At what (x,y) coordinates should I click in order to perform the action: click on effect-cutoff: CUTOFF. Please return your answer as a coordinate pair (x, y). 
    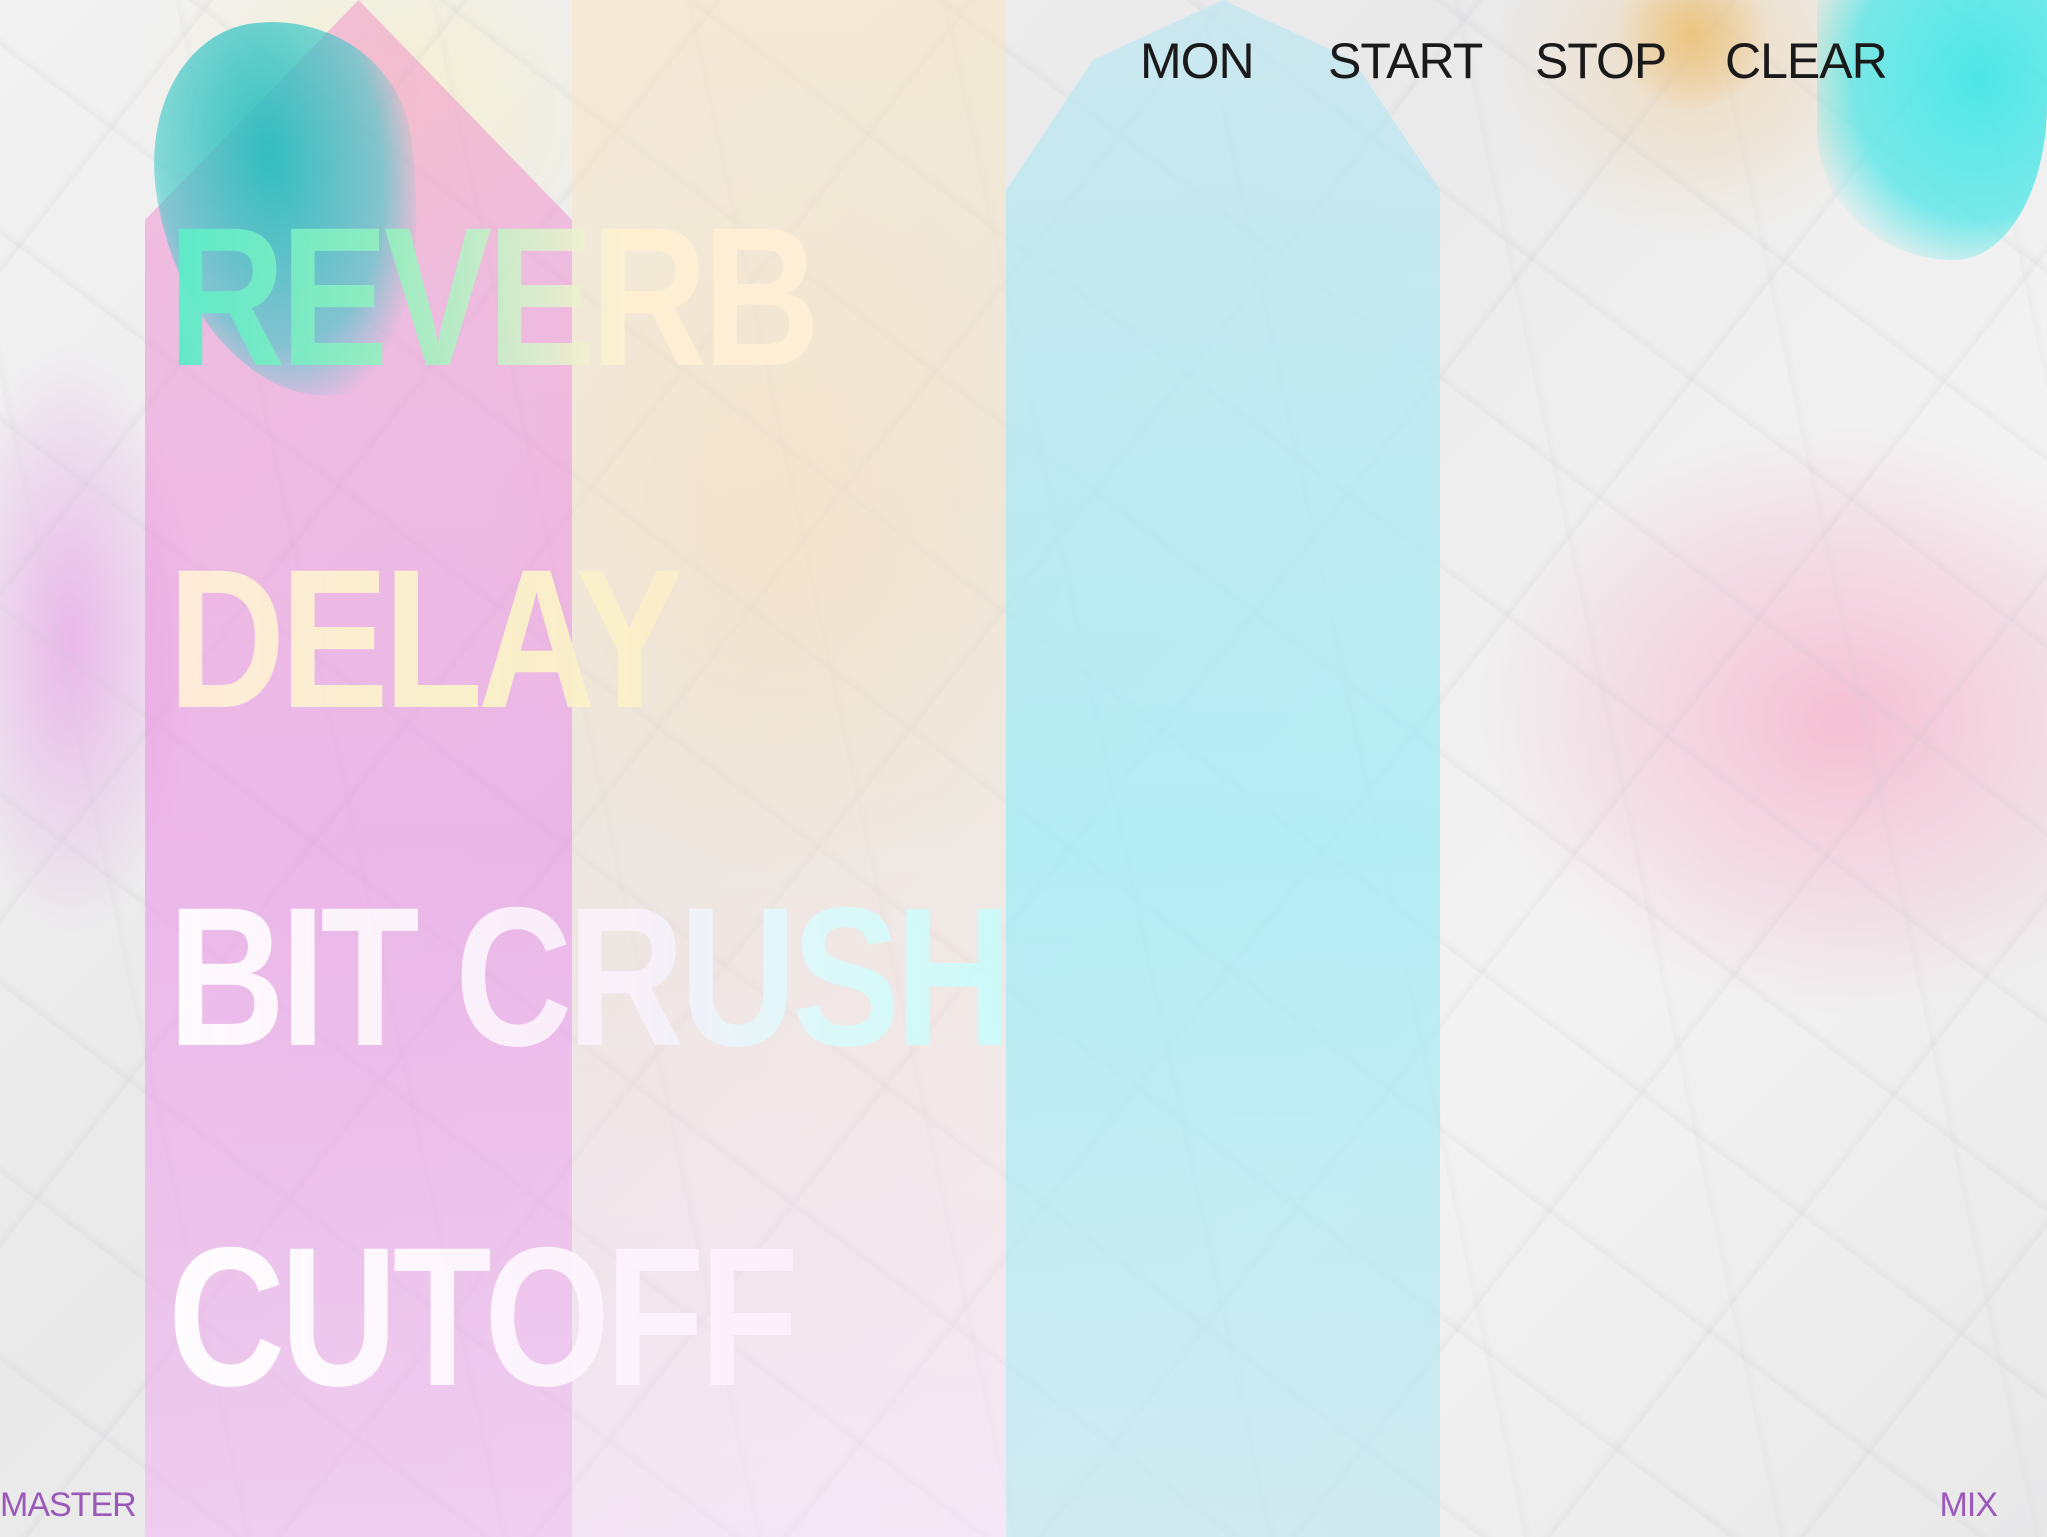
    Looking at the image, I should click on (483, 1317).